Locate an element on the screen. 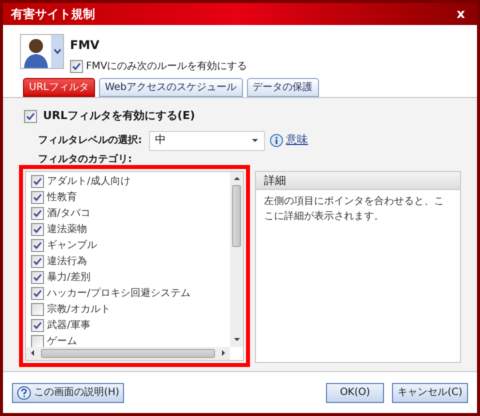 Image resolution: width=480 pixels, height=416 pixels. tab: Webアクセスのスケジュール is located at coordinates (170, 87).